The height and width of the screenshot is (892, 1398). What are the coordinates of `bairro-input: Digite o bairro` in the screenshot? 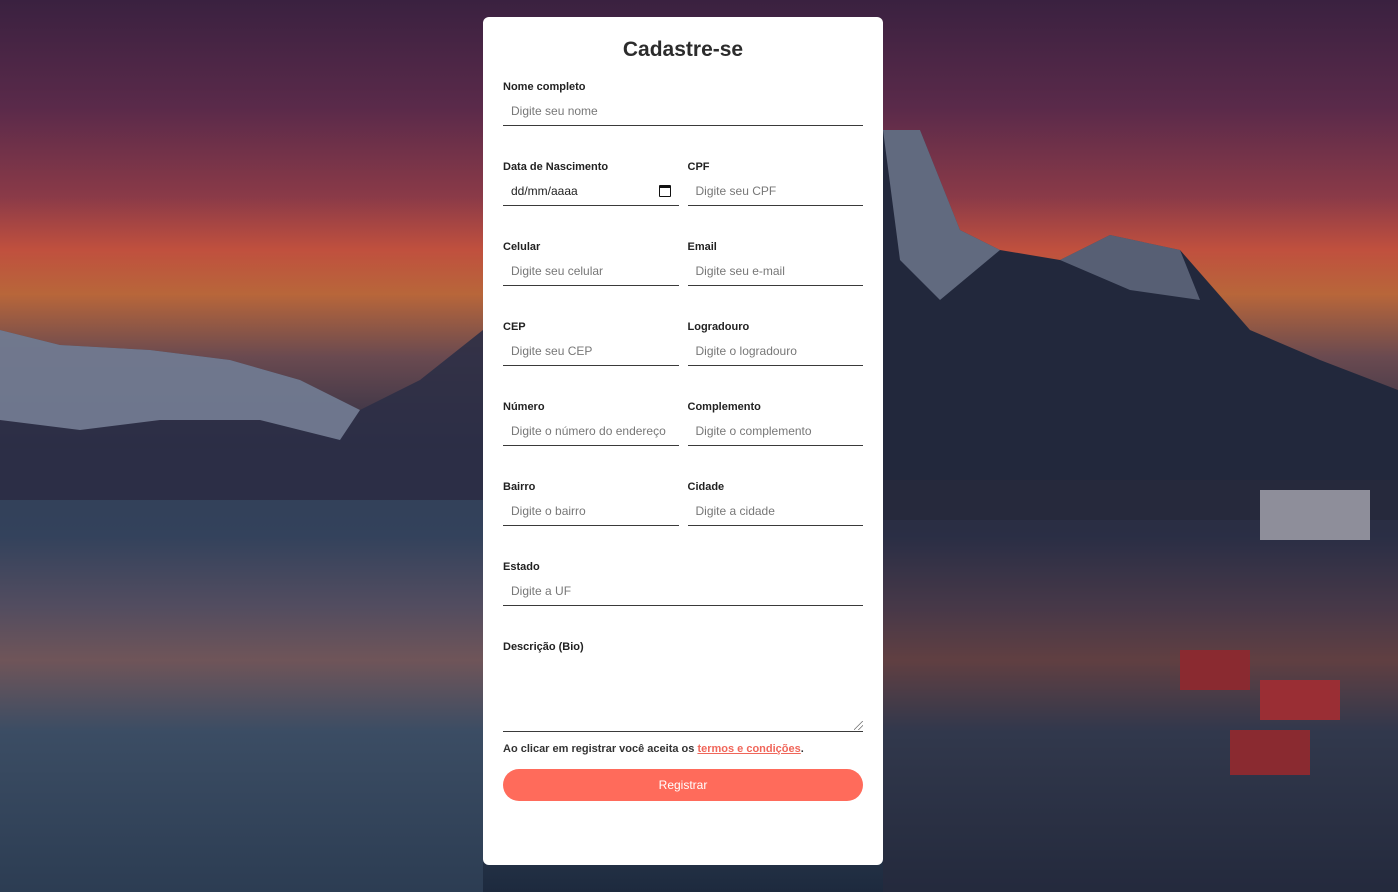 It's located at (591, 511).